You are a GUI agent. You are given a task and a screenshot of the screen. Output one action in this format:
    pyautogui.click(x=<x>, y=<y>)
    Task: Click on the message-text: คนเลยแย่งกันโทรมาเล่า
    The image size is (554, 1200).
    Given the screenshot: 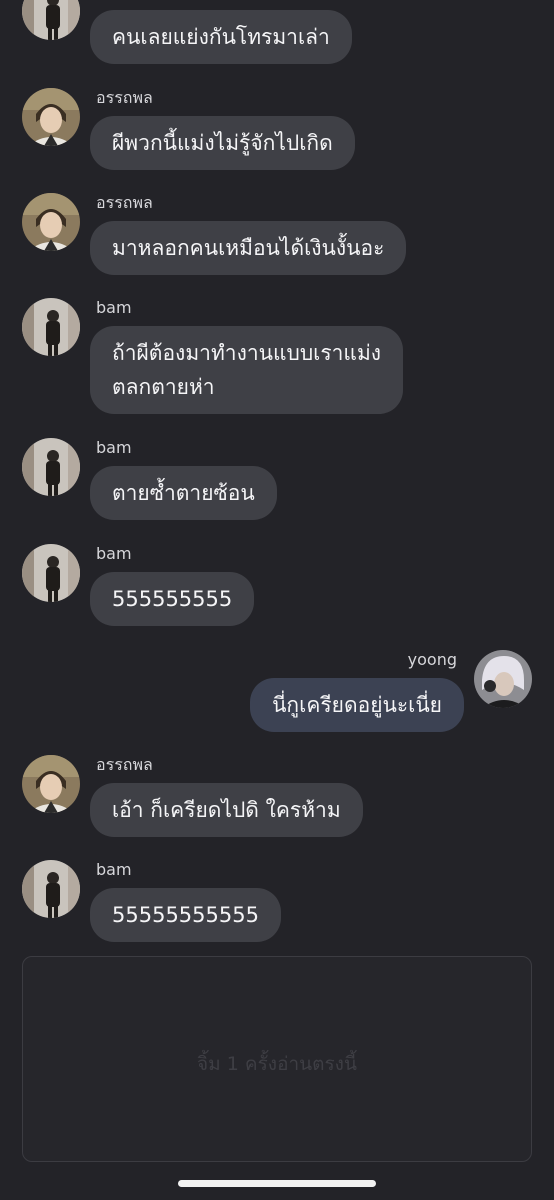 What is the action you would take?
    pyautogui.click(x=221, y=37)
    